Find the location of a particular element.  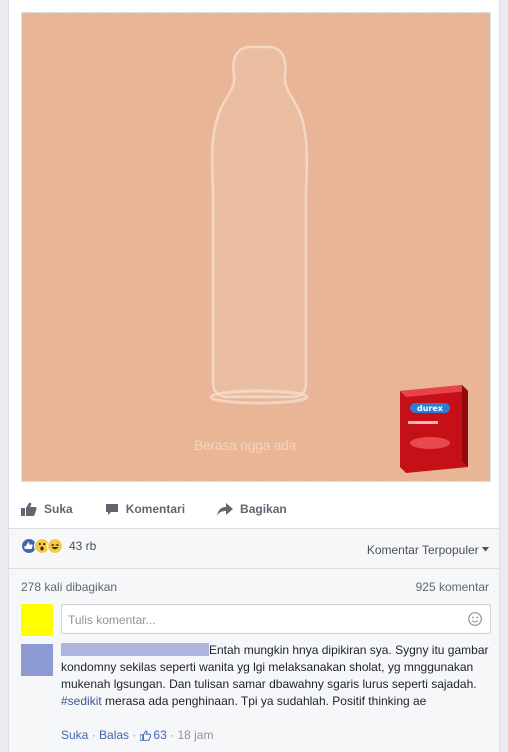

share-icon is located at coordinates (225, 509).